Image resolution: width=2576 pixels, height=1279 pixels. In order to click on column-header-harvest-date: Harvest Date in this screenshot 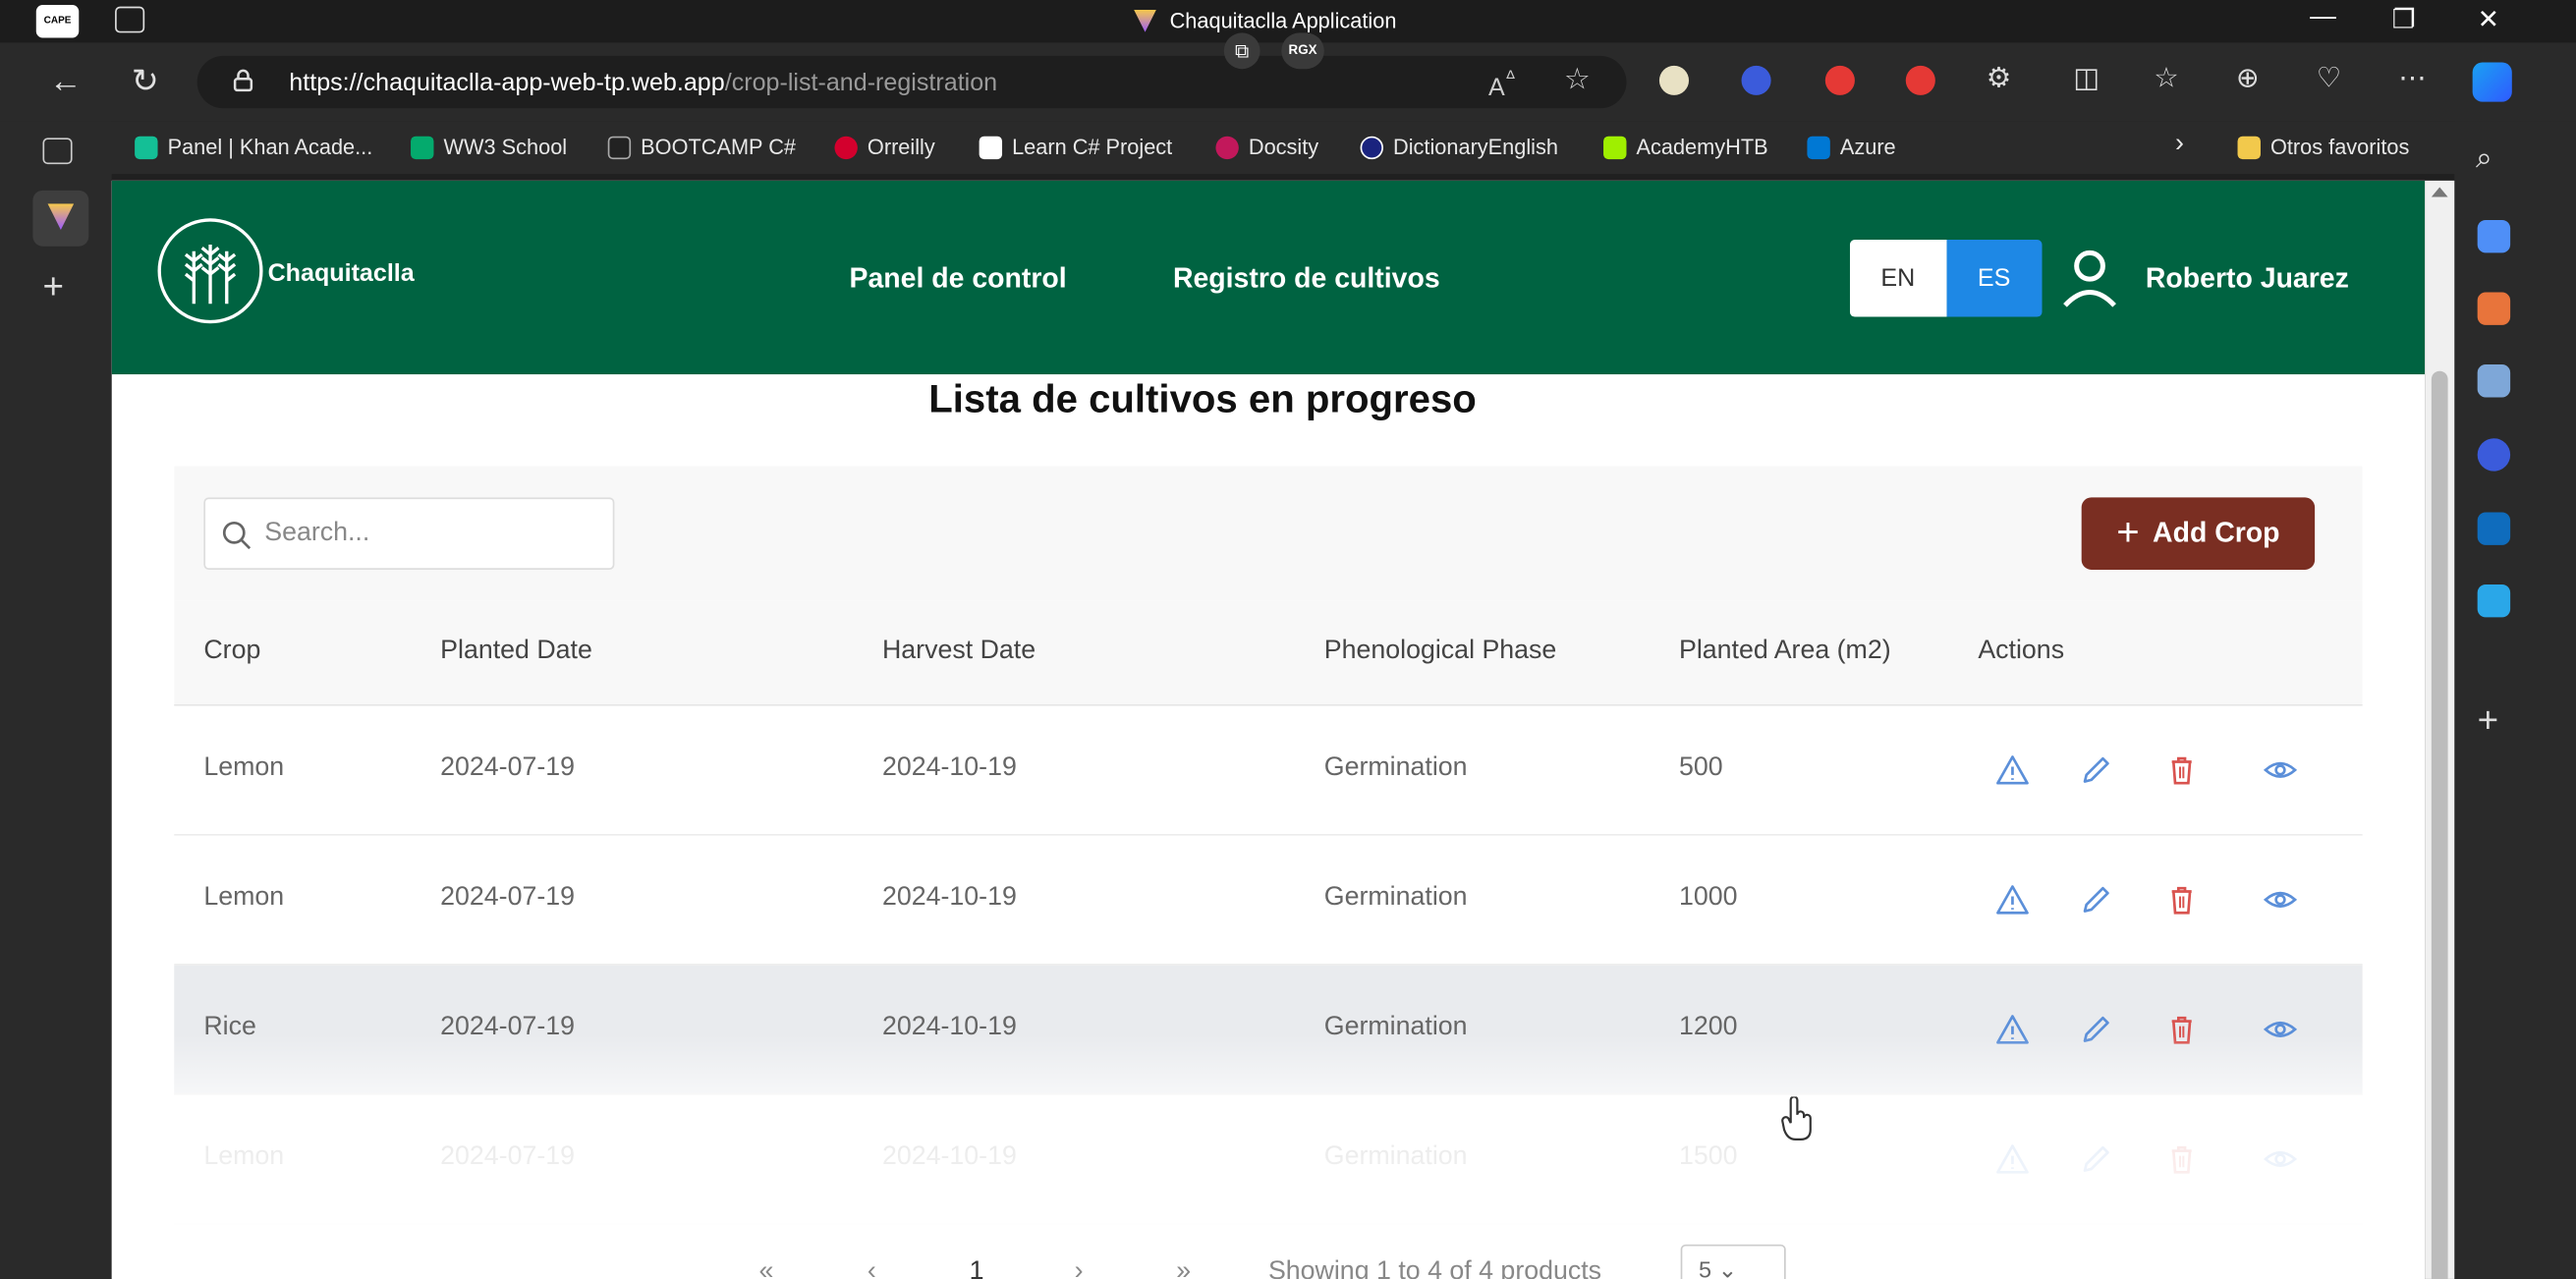, I will do `click(959, 651)`.